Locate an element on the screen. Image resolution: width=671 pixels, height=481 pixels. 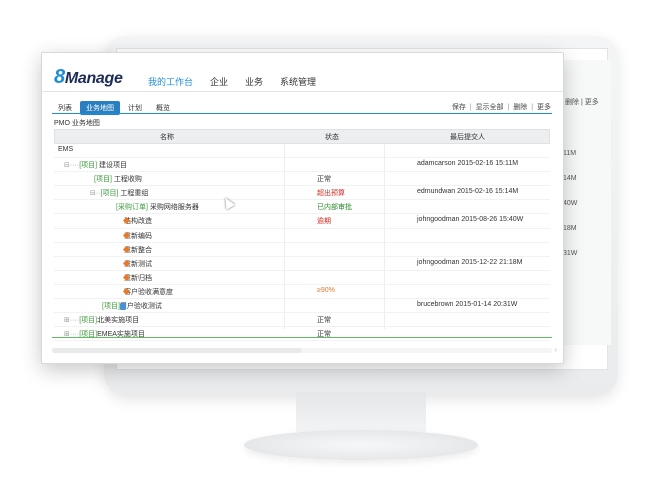
tree-row: 重新编码 is located at coordinates (302, 236).